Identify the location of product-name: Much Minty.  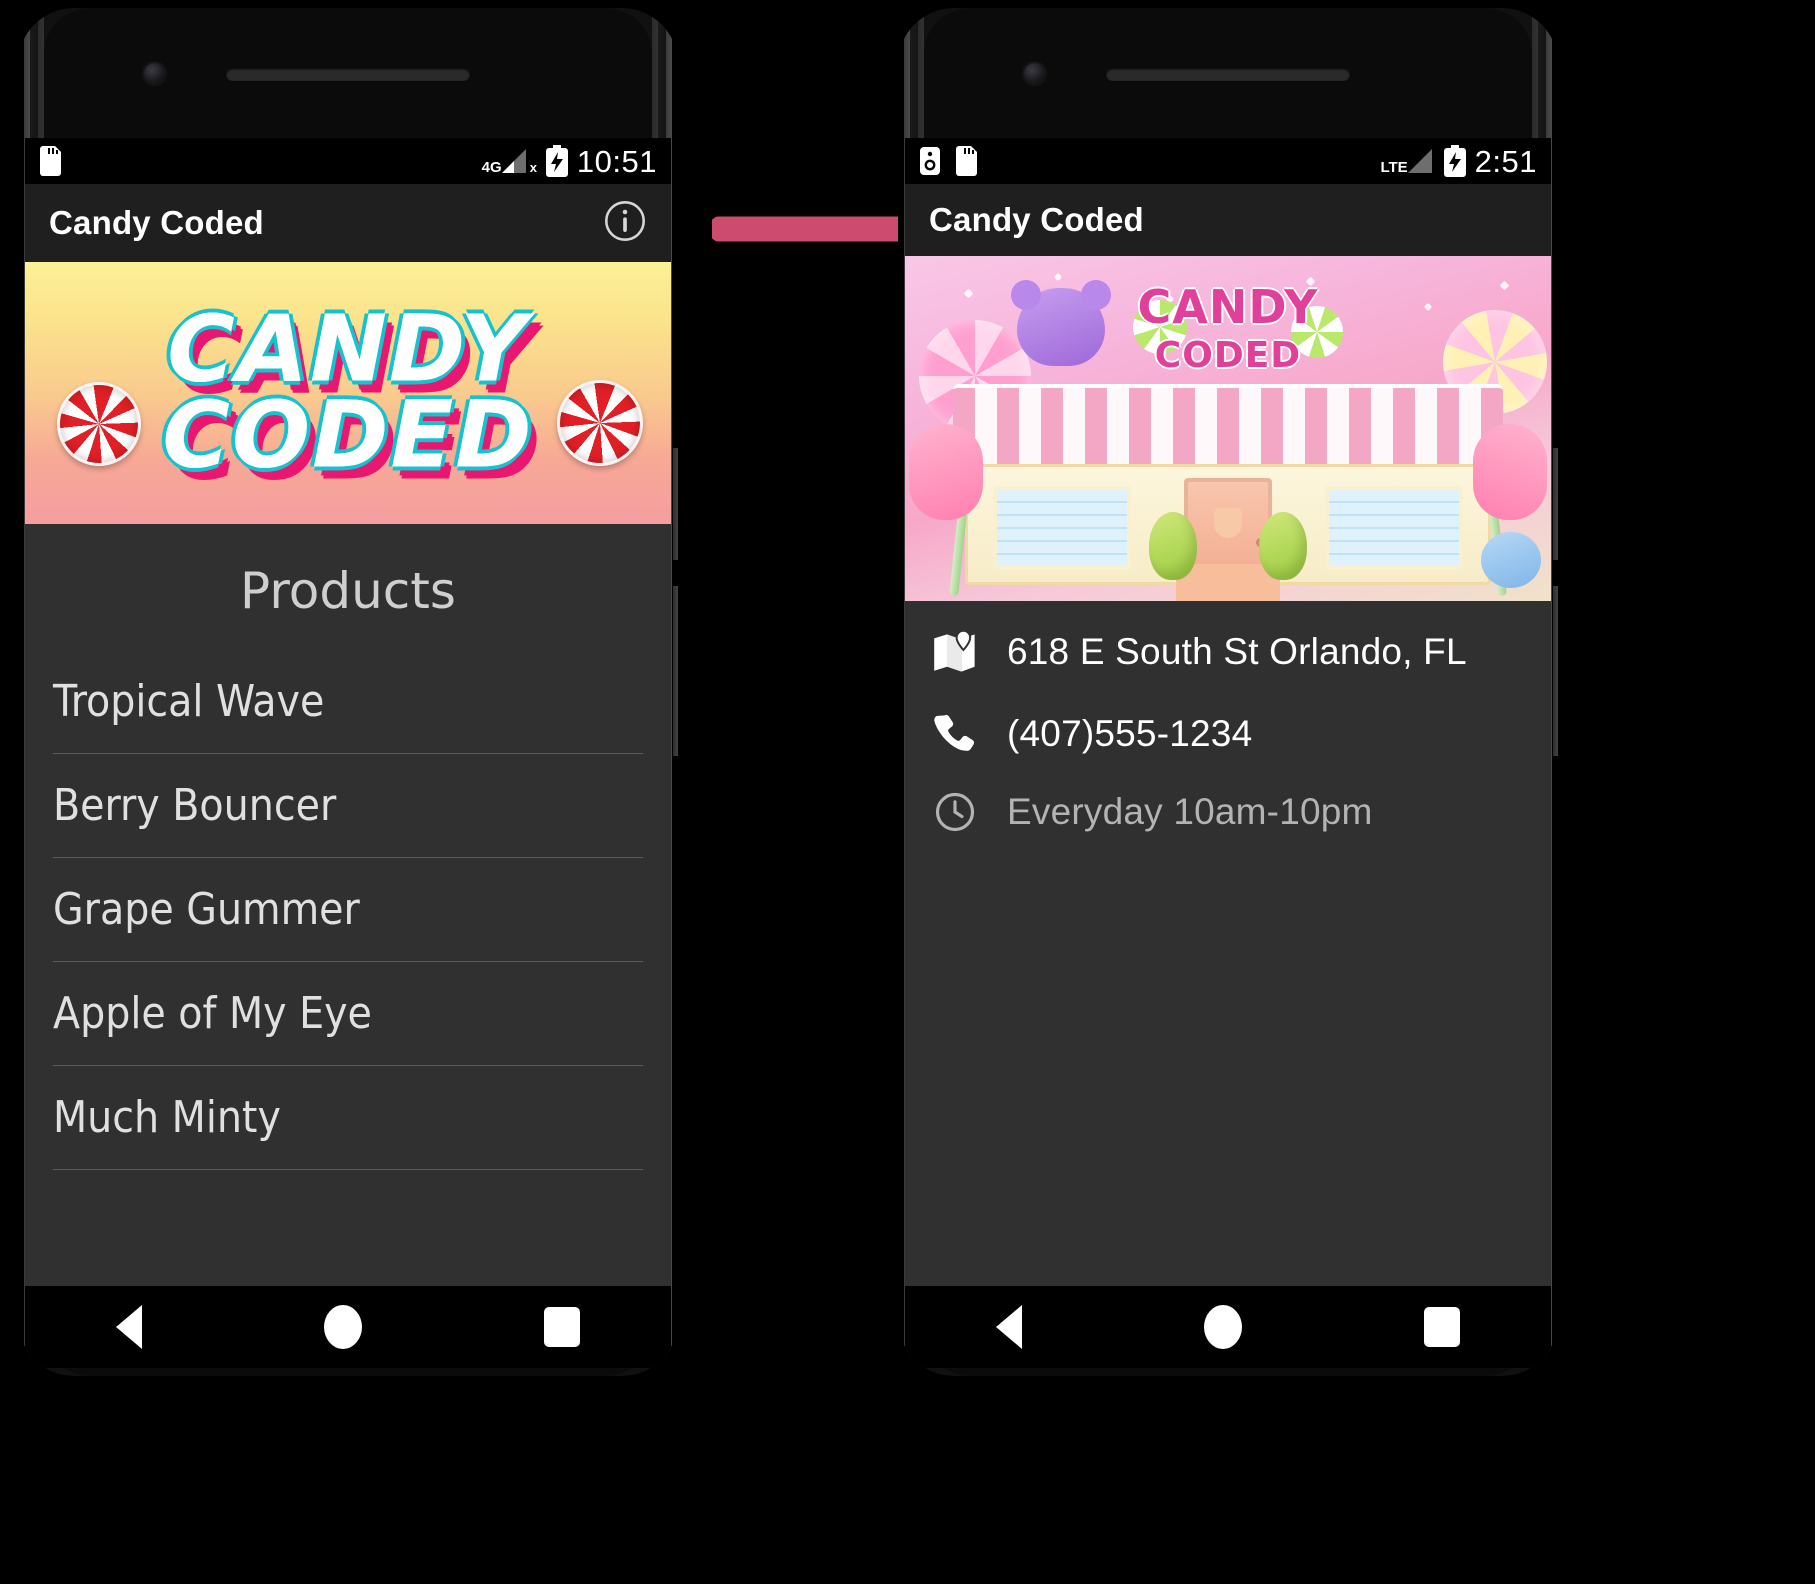
(167, 1117).